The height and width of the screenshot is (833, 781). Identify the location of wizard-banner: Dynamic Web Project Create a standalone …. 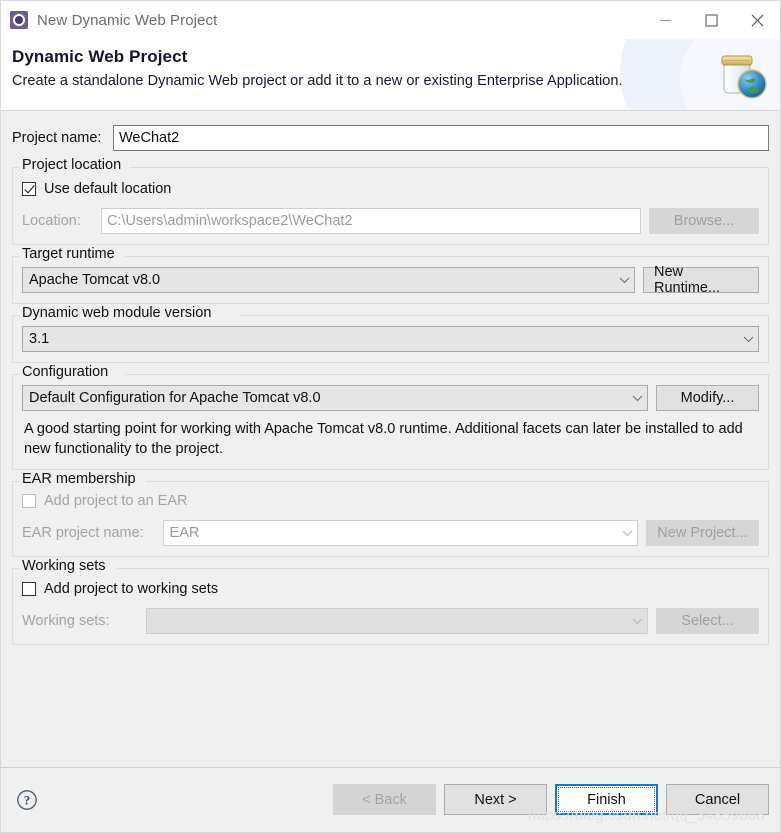
(390, 75).